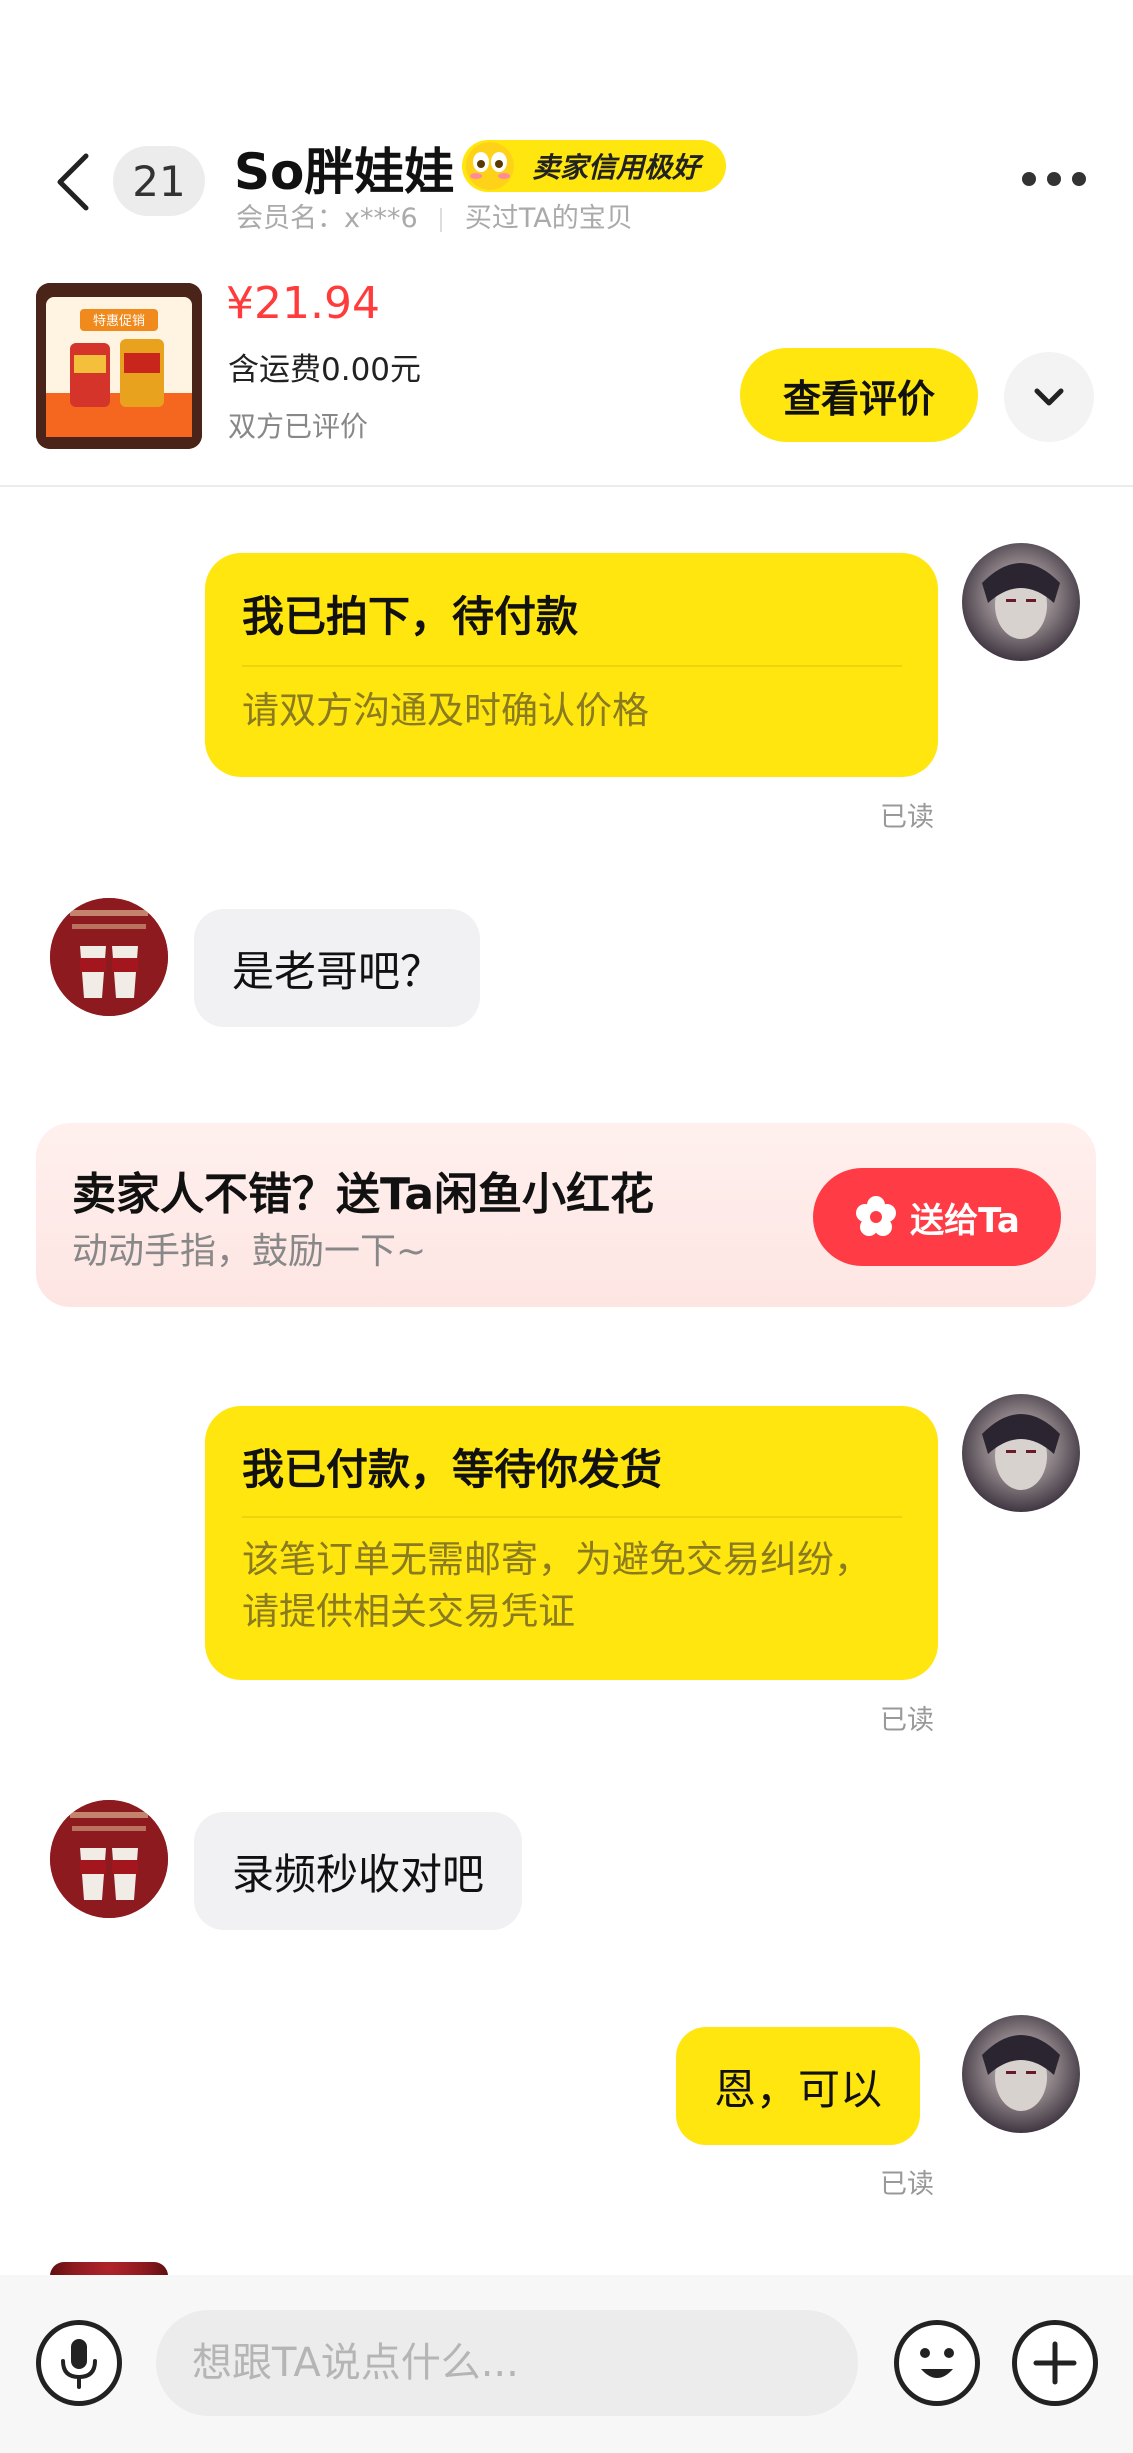  What do you see at coordinates (344, 168) in the screenshot?
I see `seller-name: So胖娃娃` at bounding box center [344, 168].